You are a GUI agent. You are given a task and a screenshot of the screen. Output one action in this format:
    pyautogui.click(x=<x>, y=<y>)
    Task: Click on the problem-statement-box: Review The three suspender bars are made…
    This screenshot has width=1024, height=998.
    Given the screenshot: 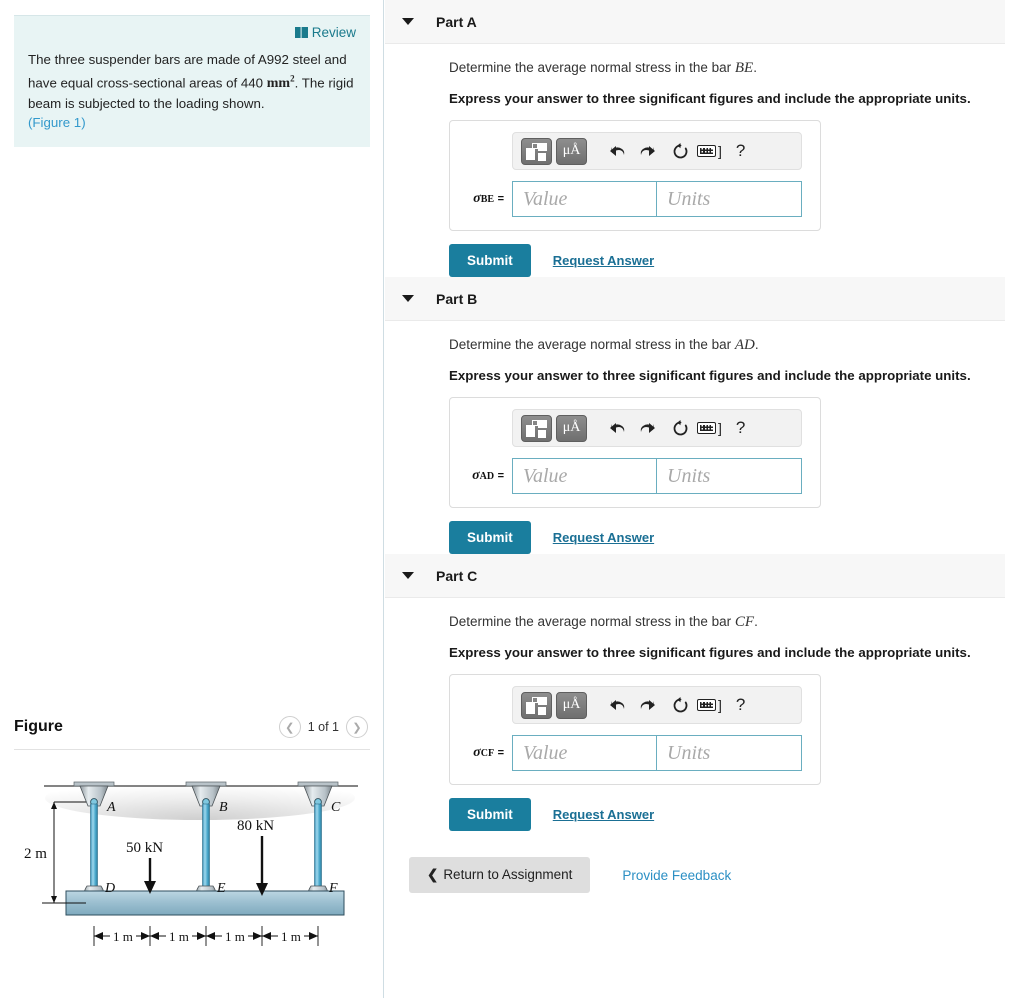 What is the action you would take?
    pyautogui.click(x=192, y=81)
    